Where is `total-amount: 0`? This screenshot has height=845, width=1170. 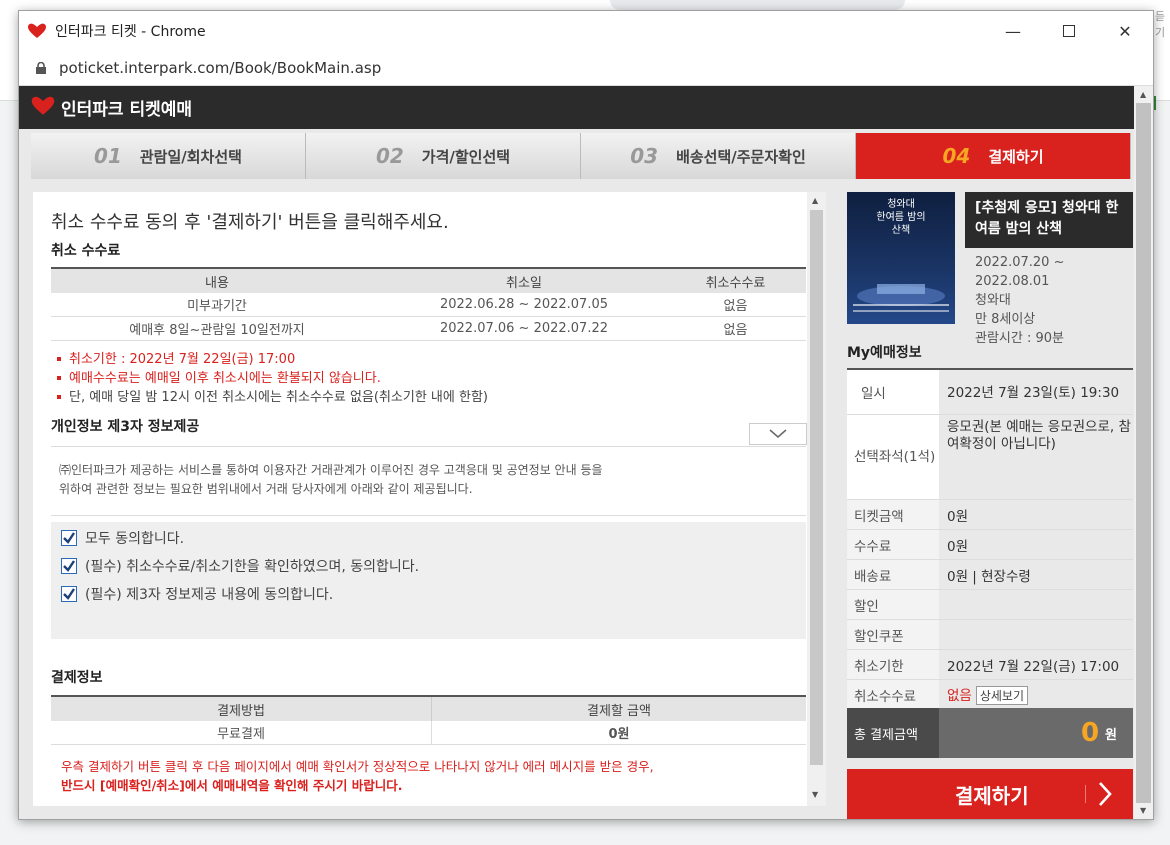
total-amount: 0 is located at coordinates (1090, 733).